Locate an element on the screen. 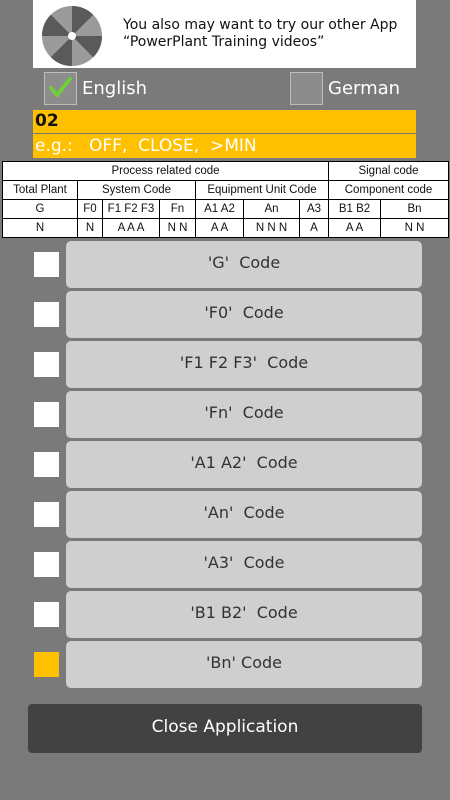  f1f2f3-code-checkbox is located at coordinates (46, 364).